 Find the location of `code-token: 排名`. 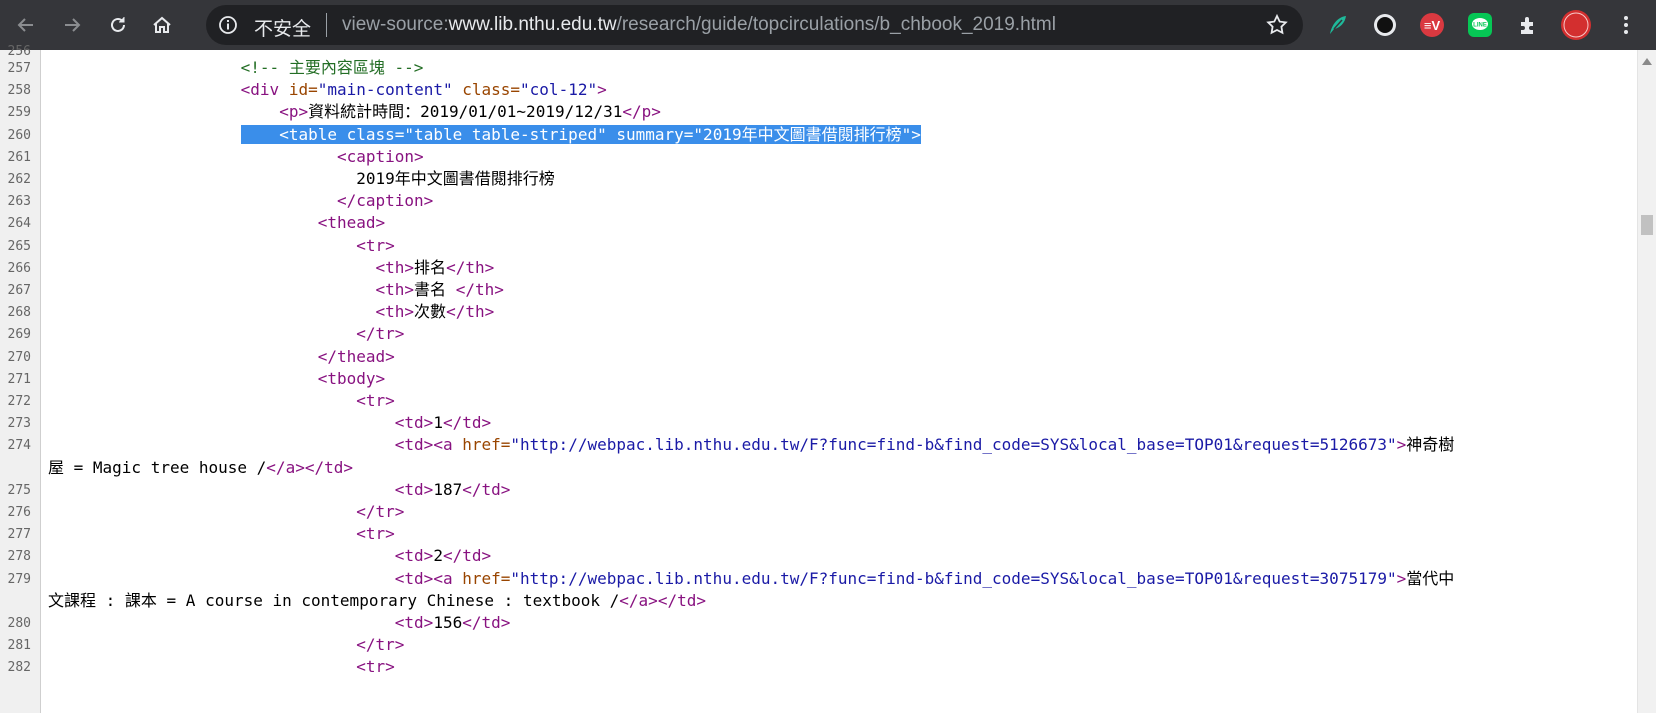

code-token: 排名 is located at coordinates (430, 267).